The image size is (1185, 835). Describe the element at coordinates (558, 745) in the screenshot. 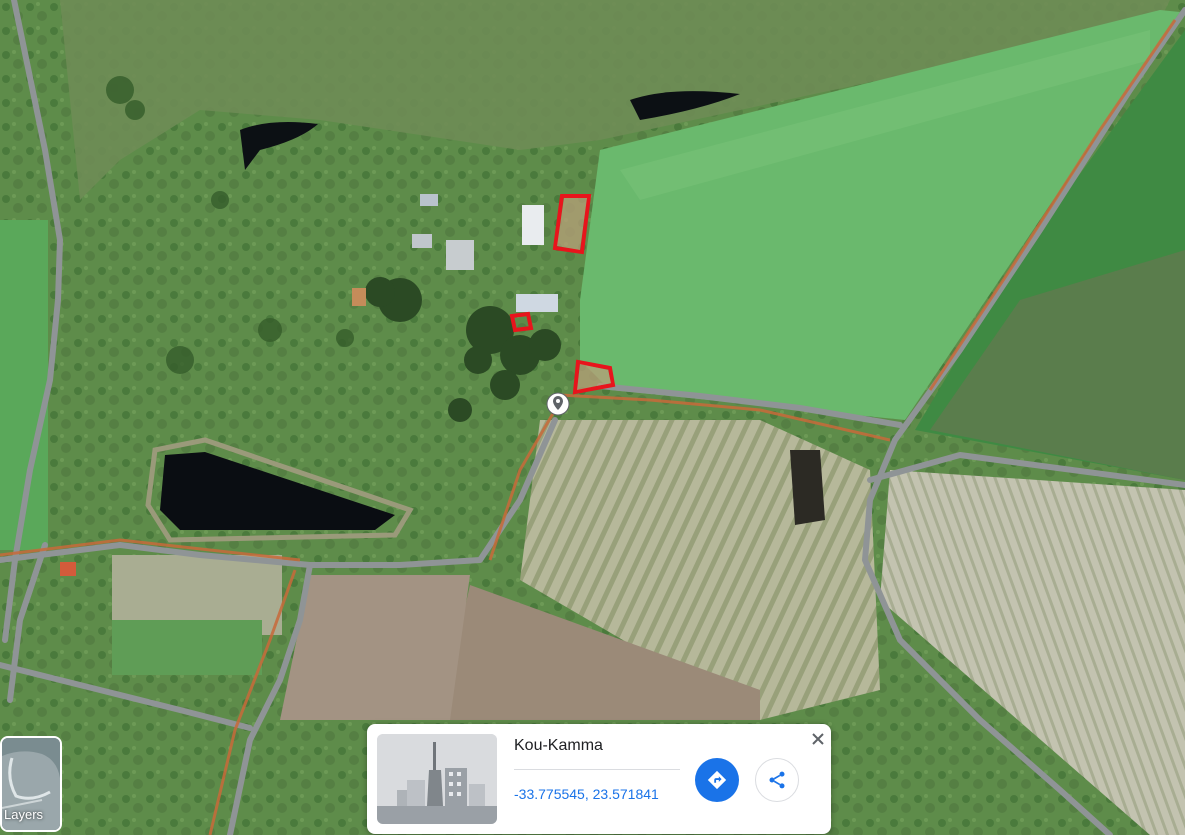

I see `place-name: Kou-Kamma` at that location.